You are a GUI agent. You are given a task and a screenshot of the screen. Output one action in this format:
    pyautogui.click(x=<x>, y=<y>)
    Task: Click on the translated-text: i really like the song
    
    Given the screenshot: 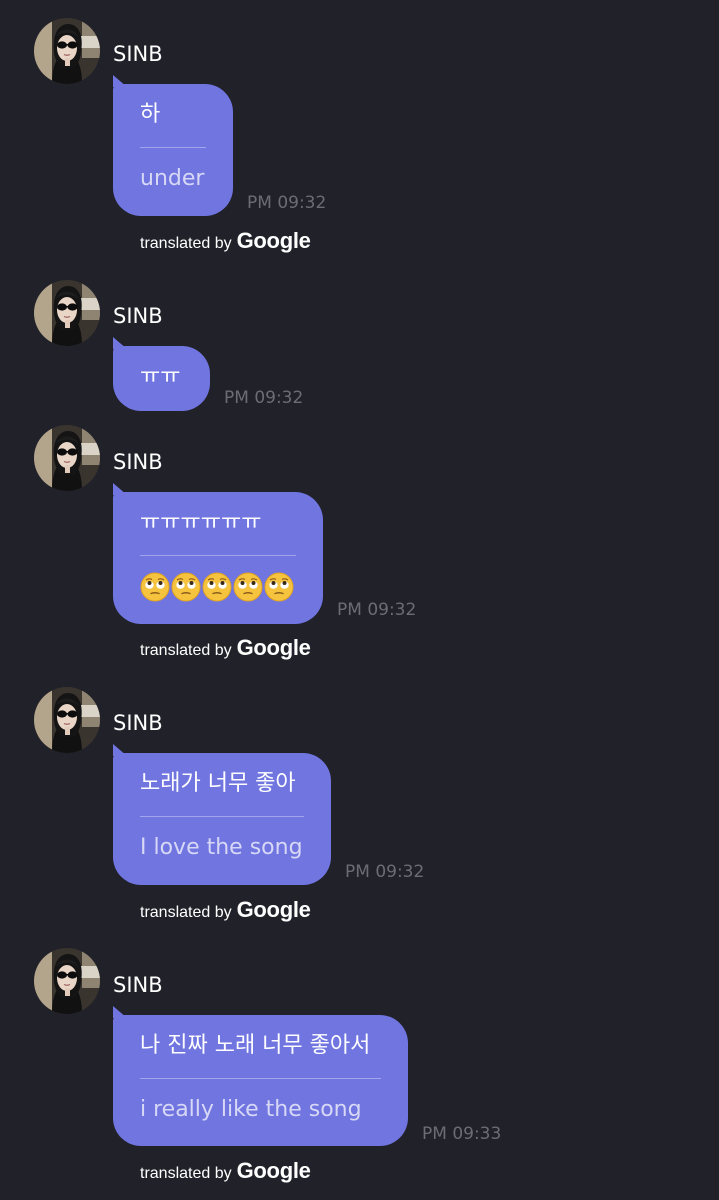 What is the action you would take?
    pyautogui.click(x=251, y=1109)
    